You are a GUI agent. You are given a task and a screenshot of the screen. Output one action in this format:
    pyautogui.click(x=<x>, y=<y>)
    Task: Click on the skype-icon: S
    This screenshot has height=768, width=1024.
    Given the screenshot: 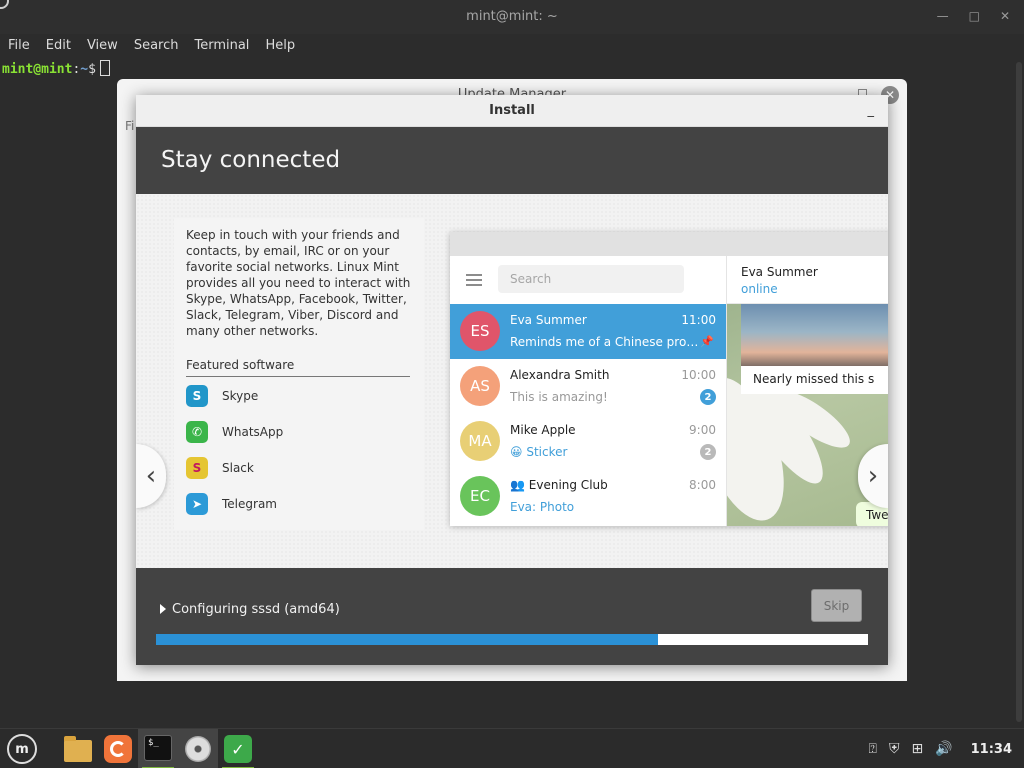 What is the action you would take?
    pyautogui.click(x=197, y=396)
    